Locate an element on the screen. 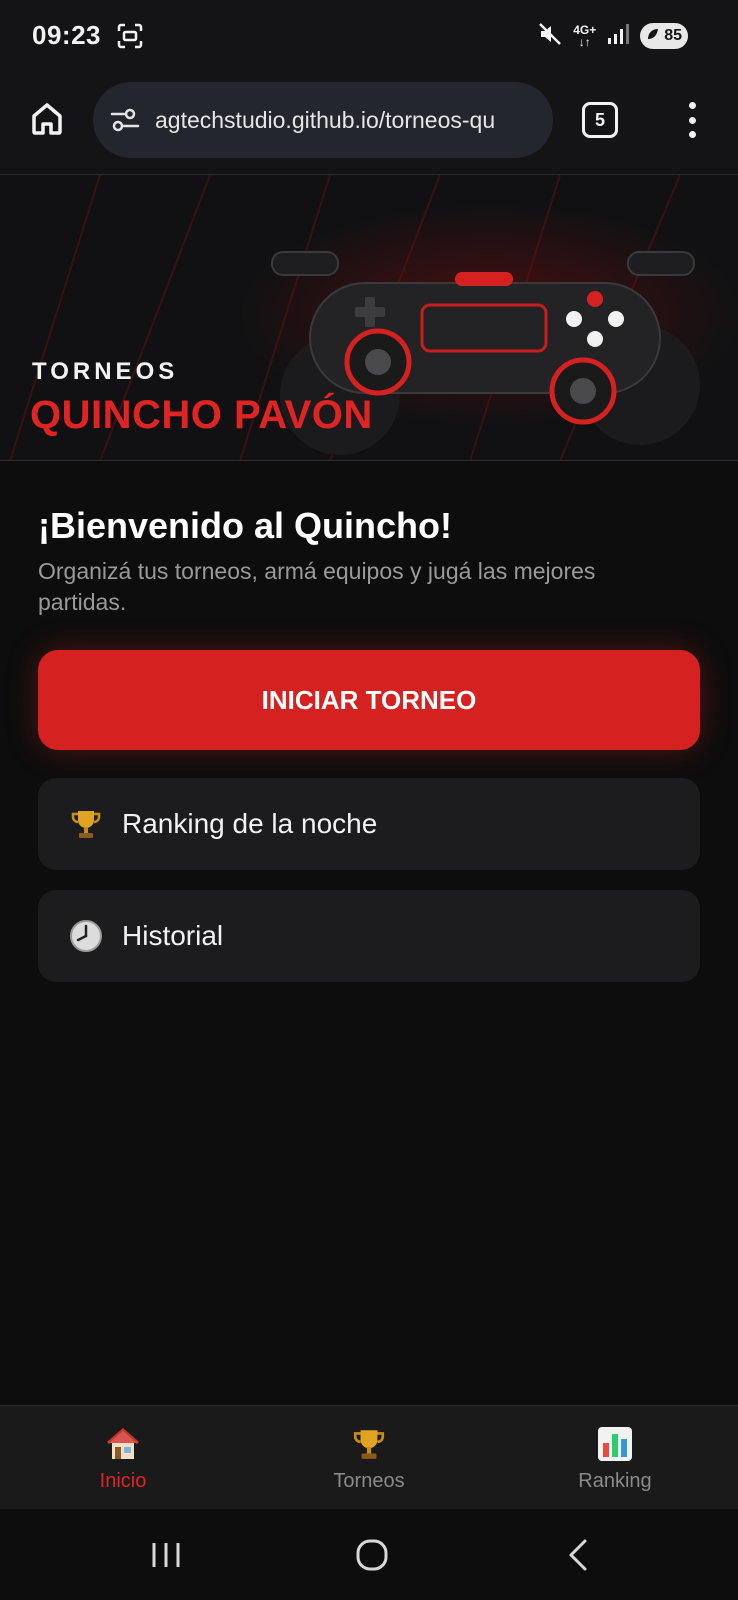  nav-label-ranking: Ranking is located at coordinates (615, 1481).